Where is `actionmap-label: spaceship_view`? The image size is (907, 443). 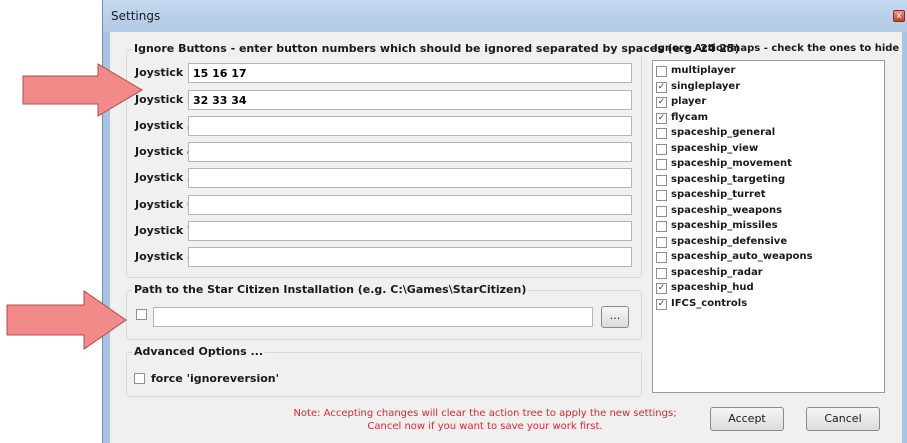 actionmap-label: spaceship_view is located at coordinates (715, 148).